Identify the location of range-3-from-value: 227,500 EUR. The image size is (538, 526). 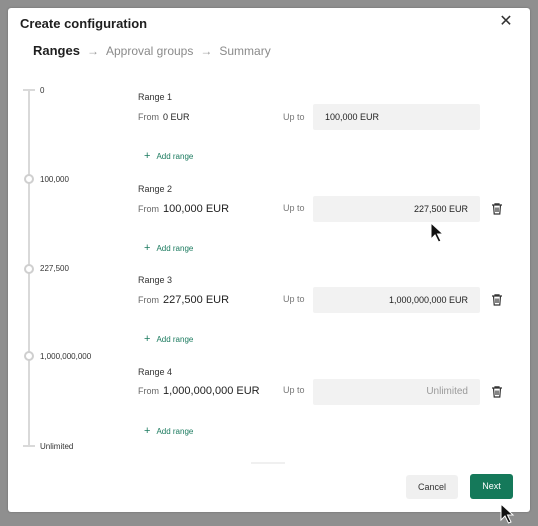
(196, 300).